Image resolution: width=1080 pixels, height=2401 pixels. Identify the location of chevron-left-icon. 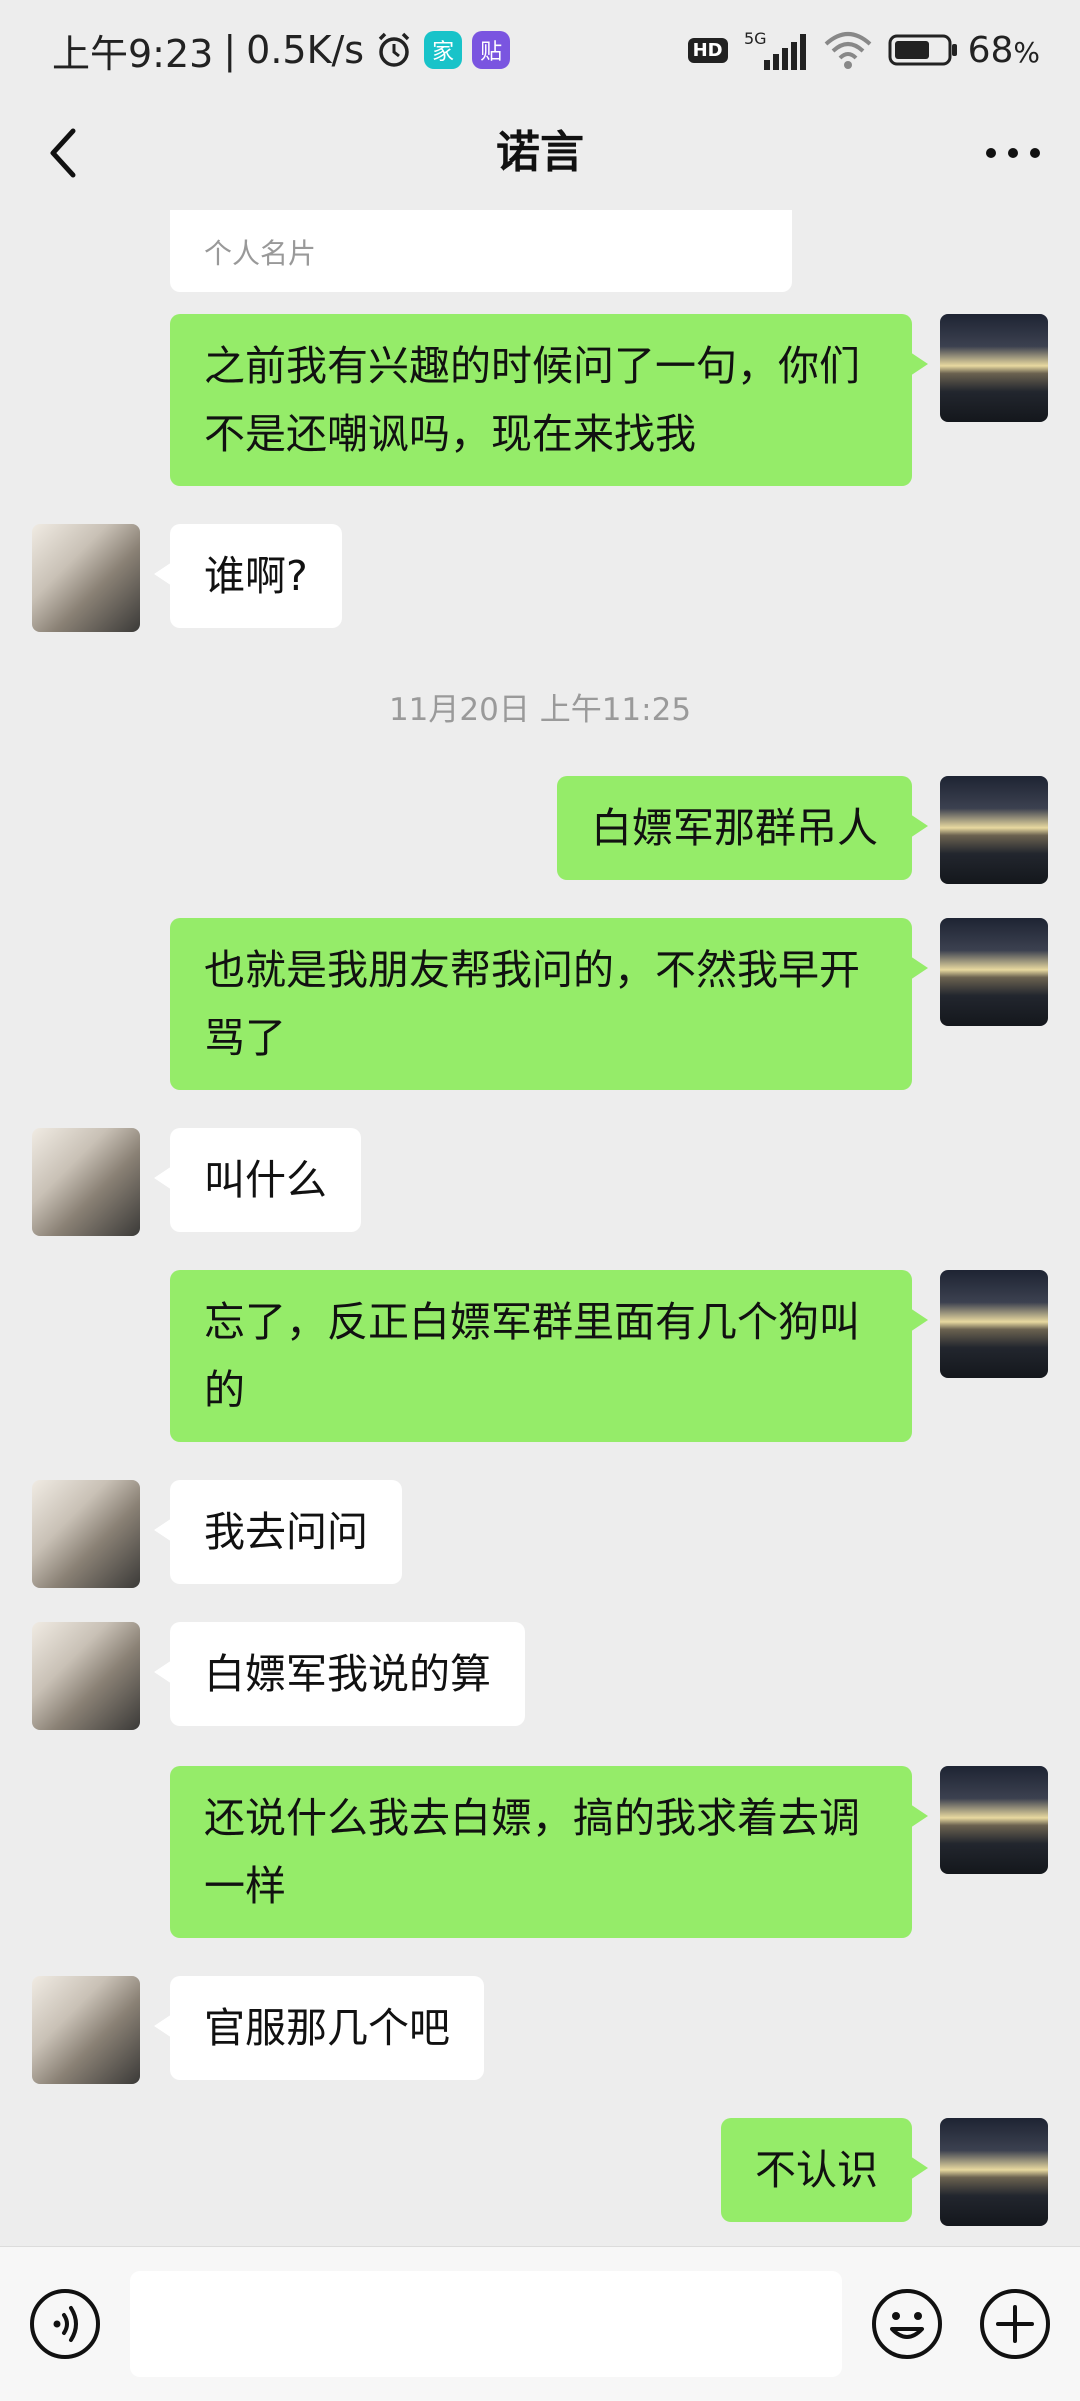
(63, 153).